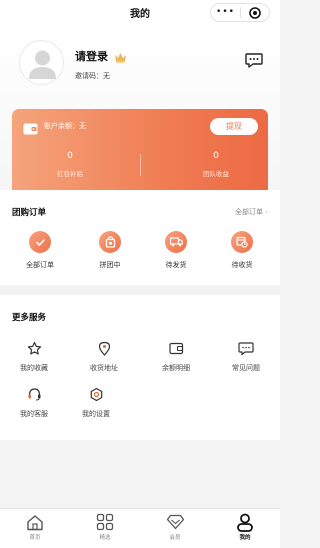 The height and width of the screenshot is (548, 320). I want to click on order-label: 待发货, so click(176, 265).